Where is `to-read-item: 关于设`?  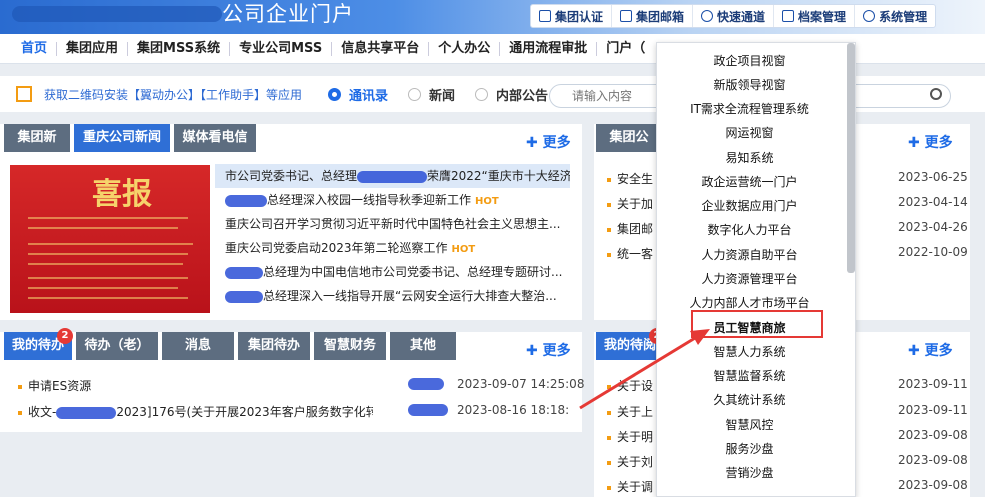 to-read-item: 关于设 is located at coordinates (630, 385).